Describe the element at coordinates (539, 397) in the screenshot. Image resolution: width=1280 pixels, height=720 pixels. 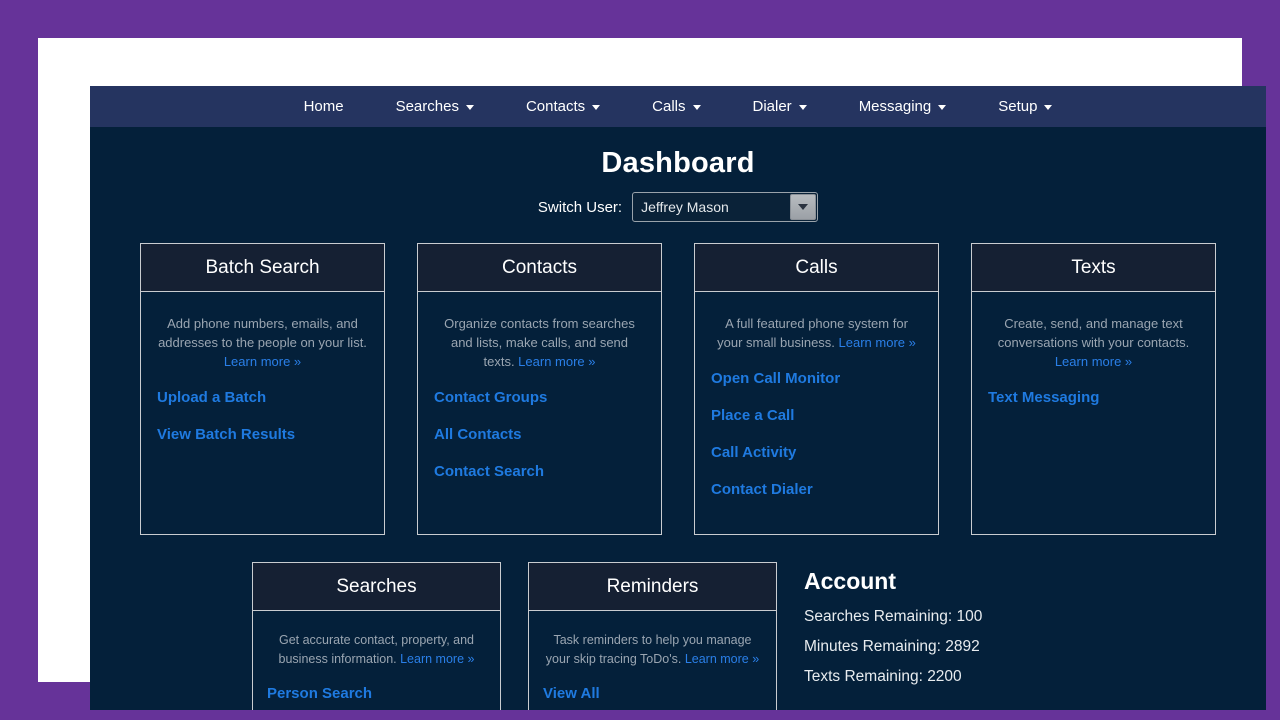
I see `card-link-contact-groups: Contact Groups` at that location.